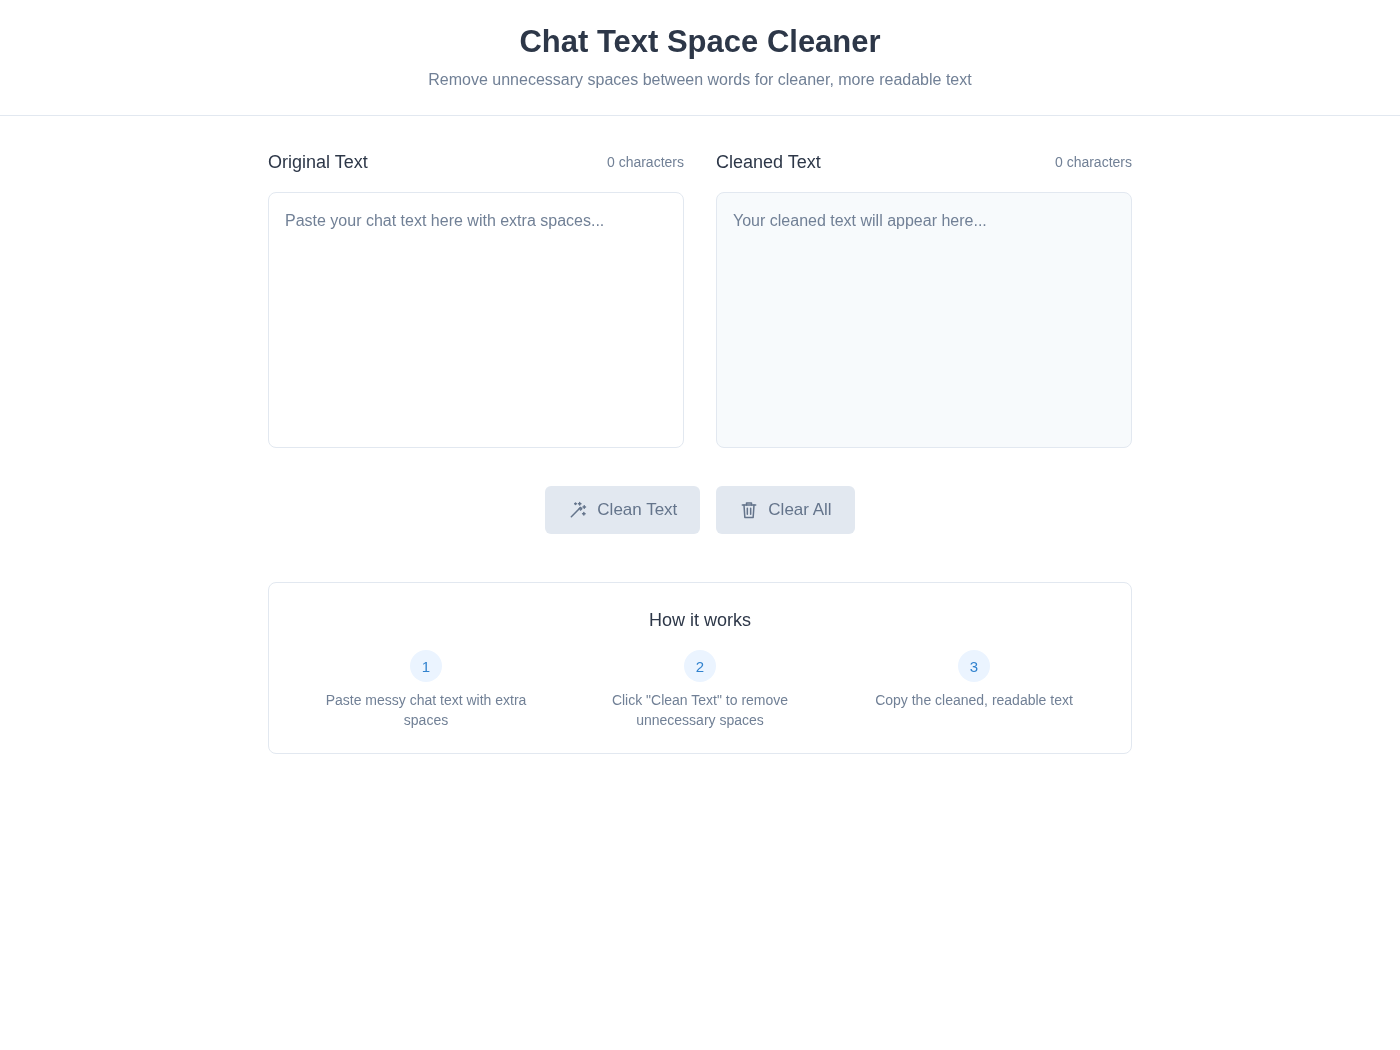 Image resolution: width=1400 pixels, height=1050 pixels. Describe the element at coordinates (578, 510) in the screenshot. I see `magic-wand-icon` at that location.